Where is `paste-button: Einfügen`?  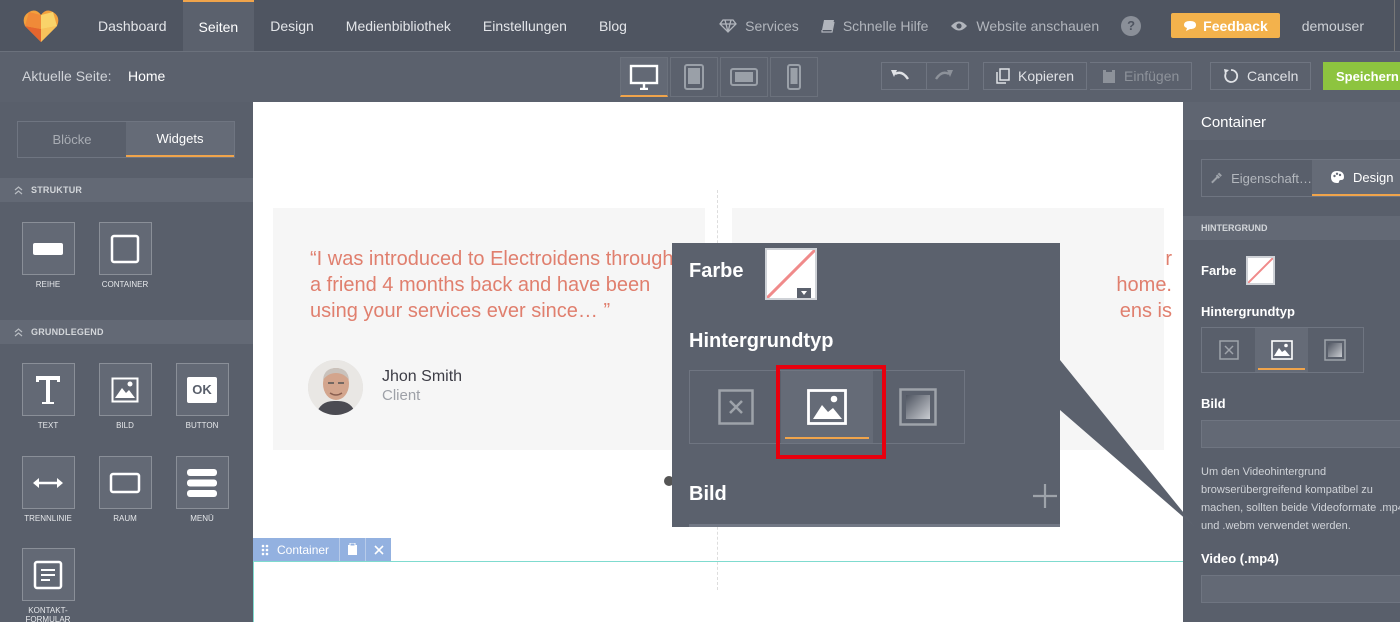 paste-button: Einfügen is located at coordinates (1141, 76).